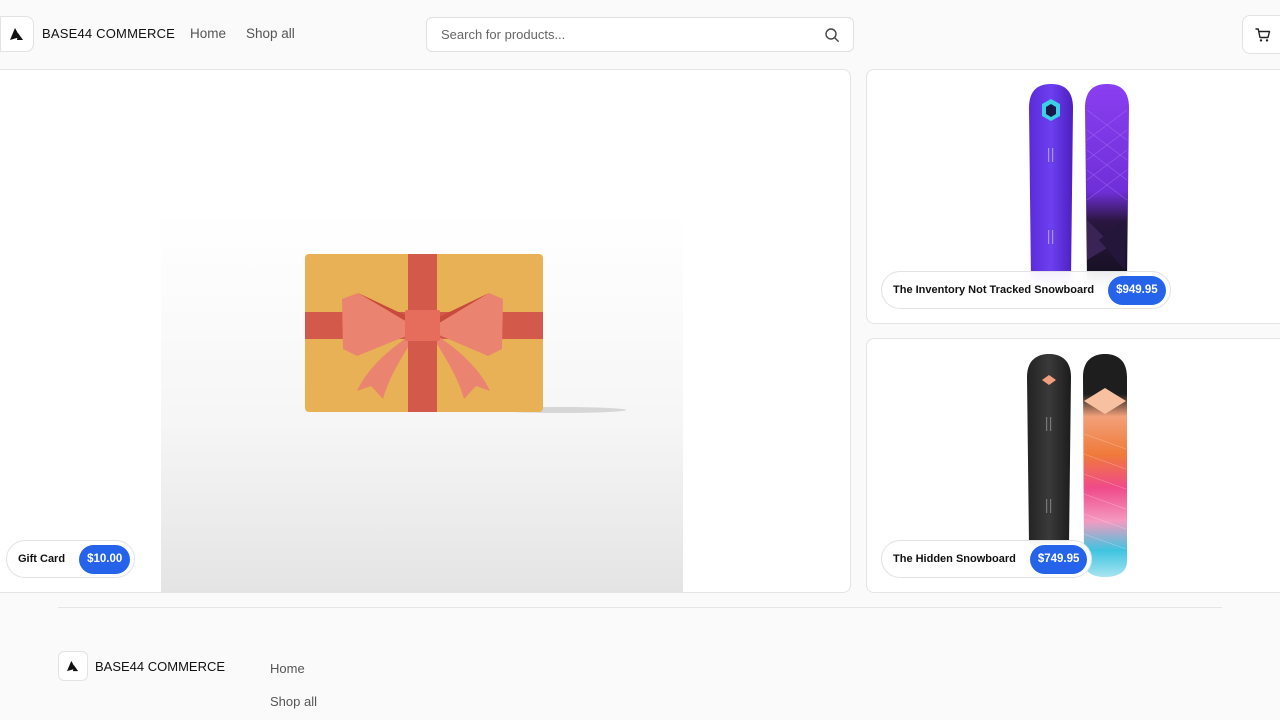  Describe the element at coordinates (465, 333) in the screenshot. I see `gift-box-illustration` at that location.